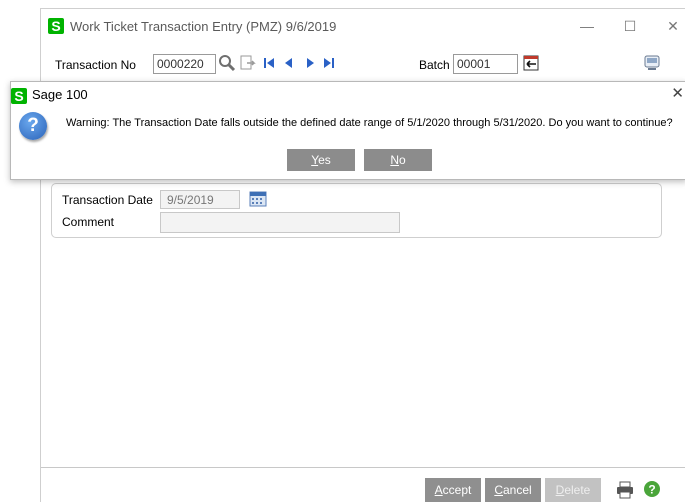  I want to click on comment-input, so click(280, 222).